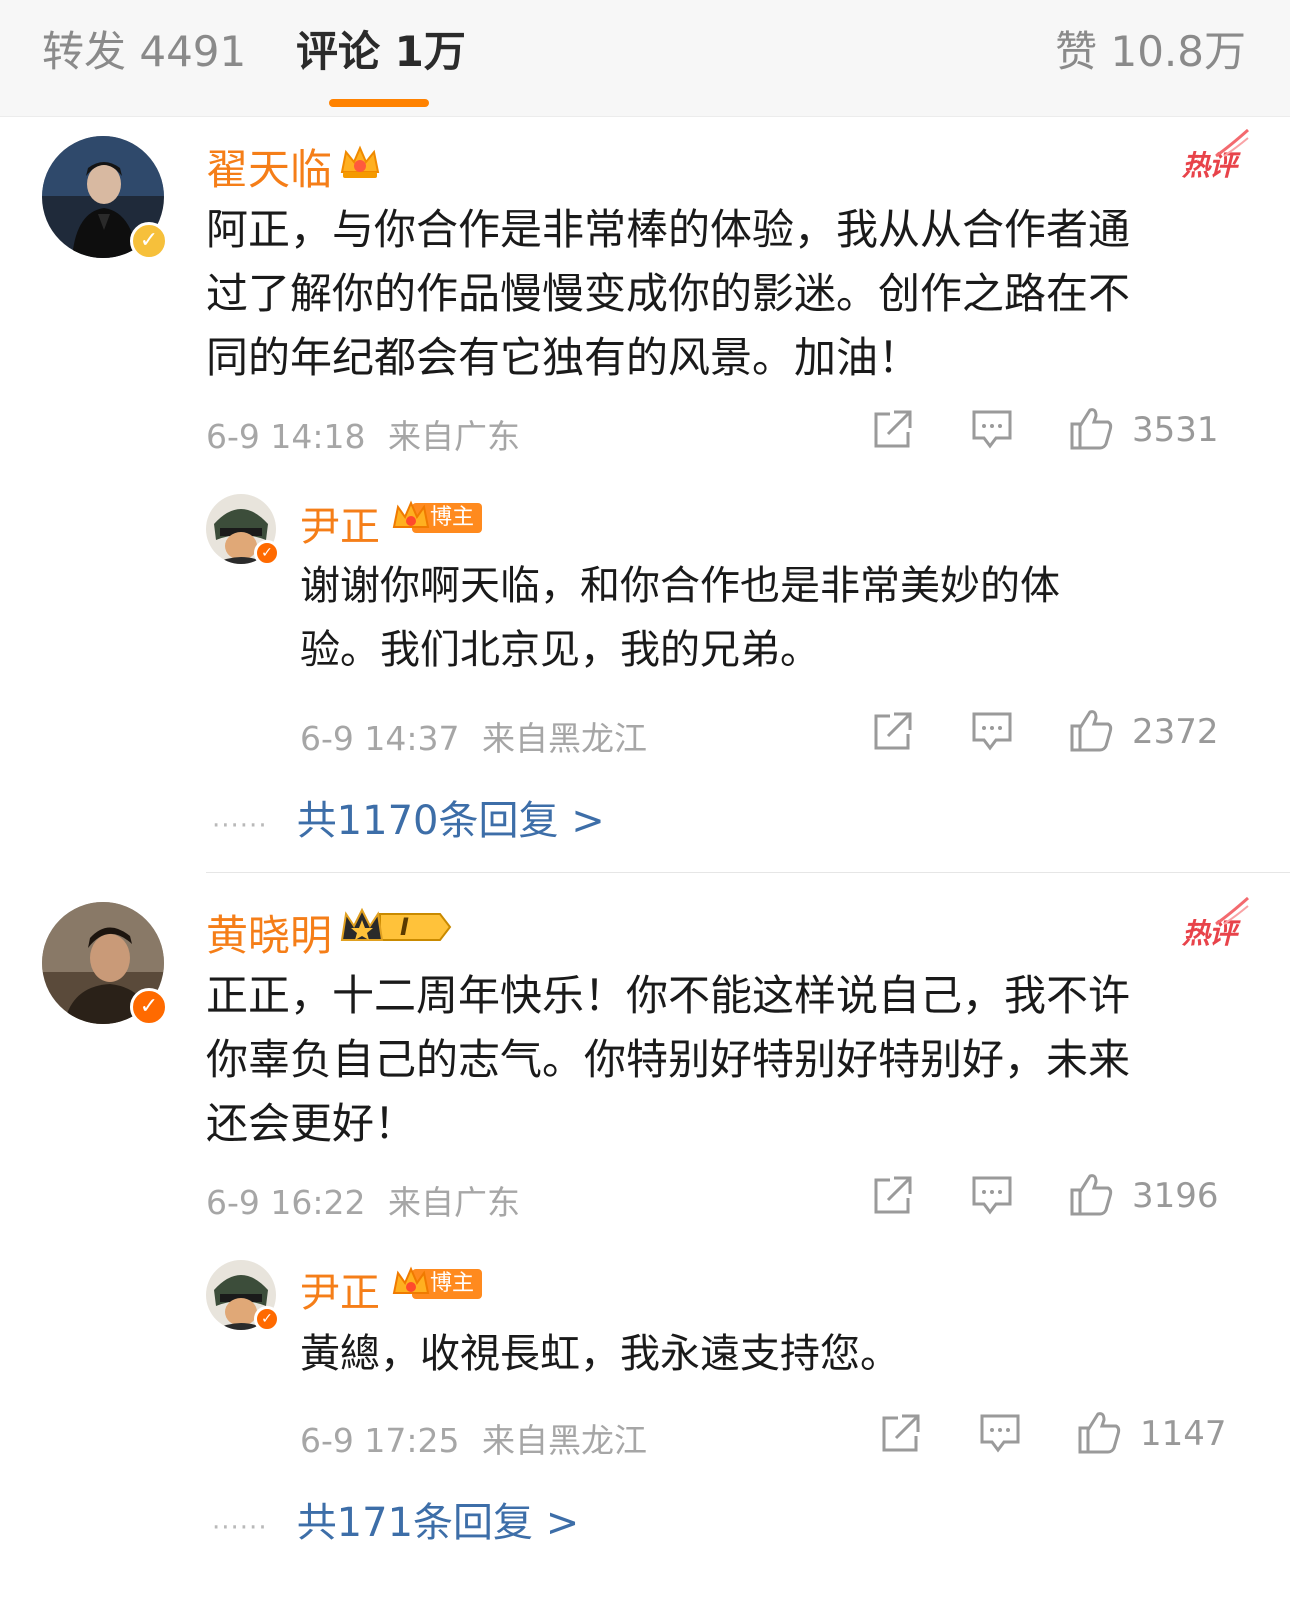 This screenshot has height=1613, width=1290. What do you see at coordinates (473, 736) in the screenshot?
I see `reply-meta: 6-9 14:37 来自黑龙江` at bounding box center [473, 736].